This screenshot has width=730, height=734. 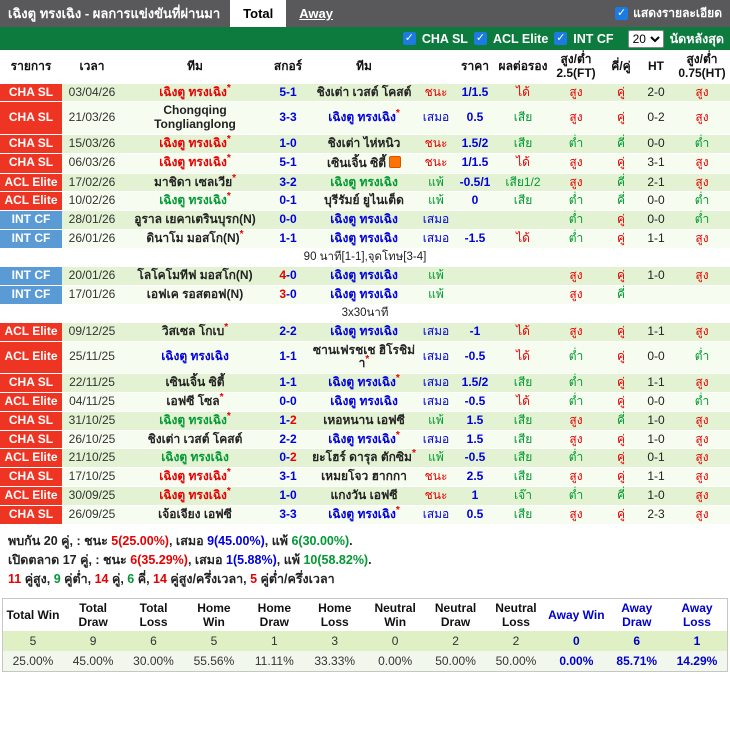 What do you see at coordinates (697, 615) in the screenshot?
I see `stats-header: Away Loss` at bounding box center [697, 615].